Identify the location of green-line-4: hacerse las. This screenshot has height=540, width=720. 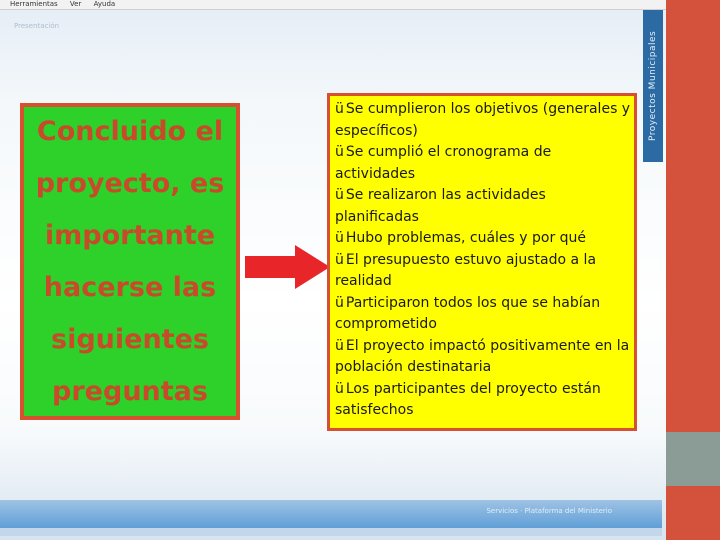
(130, 287).